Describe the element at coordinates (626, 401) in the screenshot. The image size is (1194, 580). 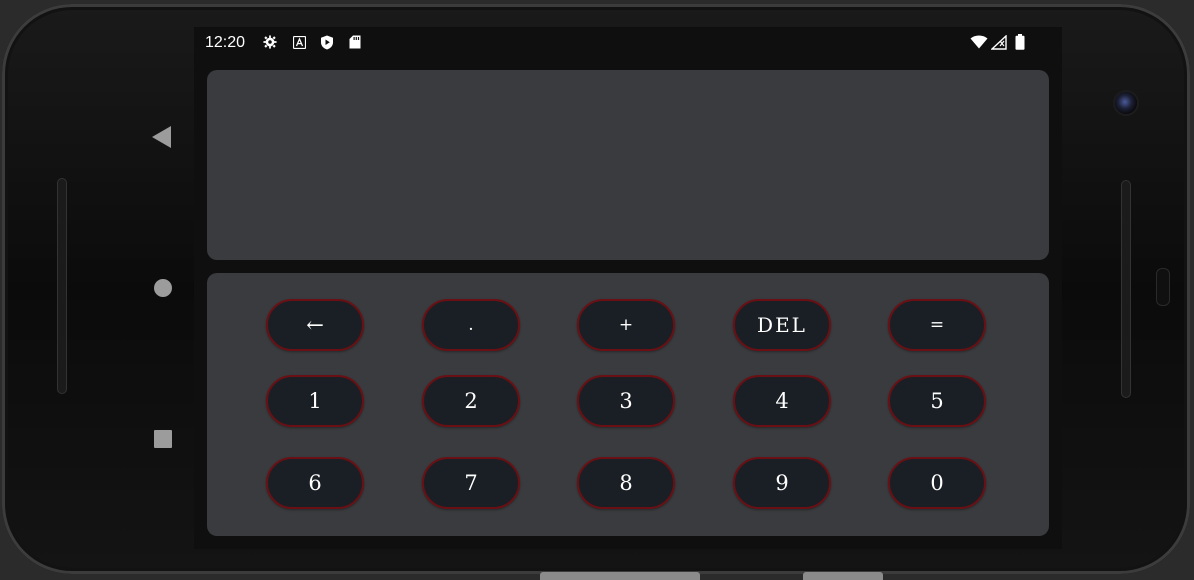
I see `digit-3-button: 3` at that location.